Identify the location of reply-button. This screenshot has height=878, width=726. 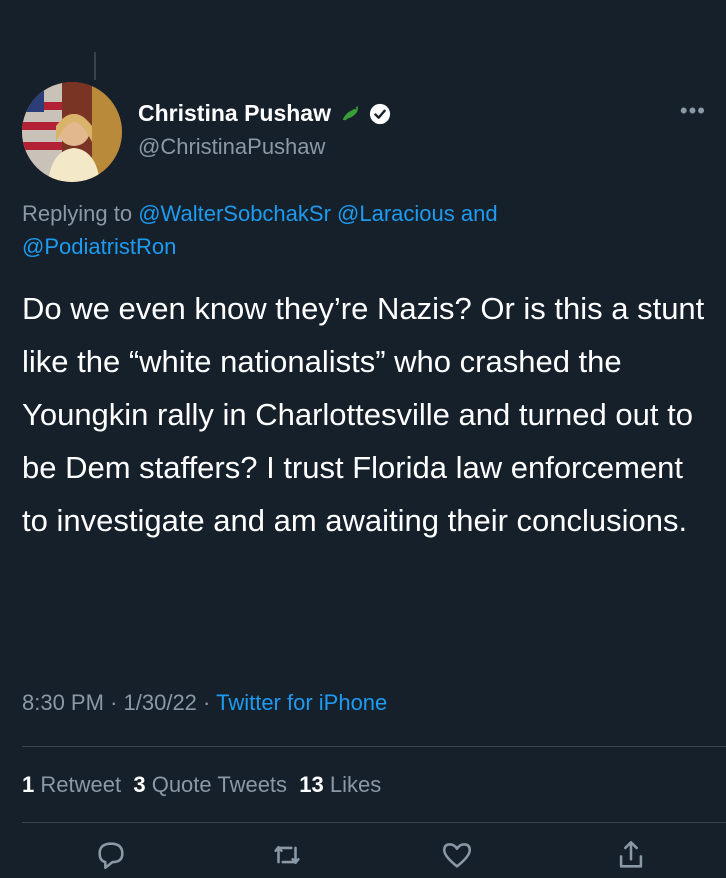
(114, 858).